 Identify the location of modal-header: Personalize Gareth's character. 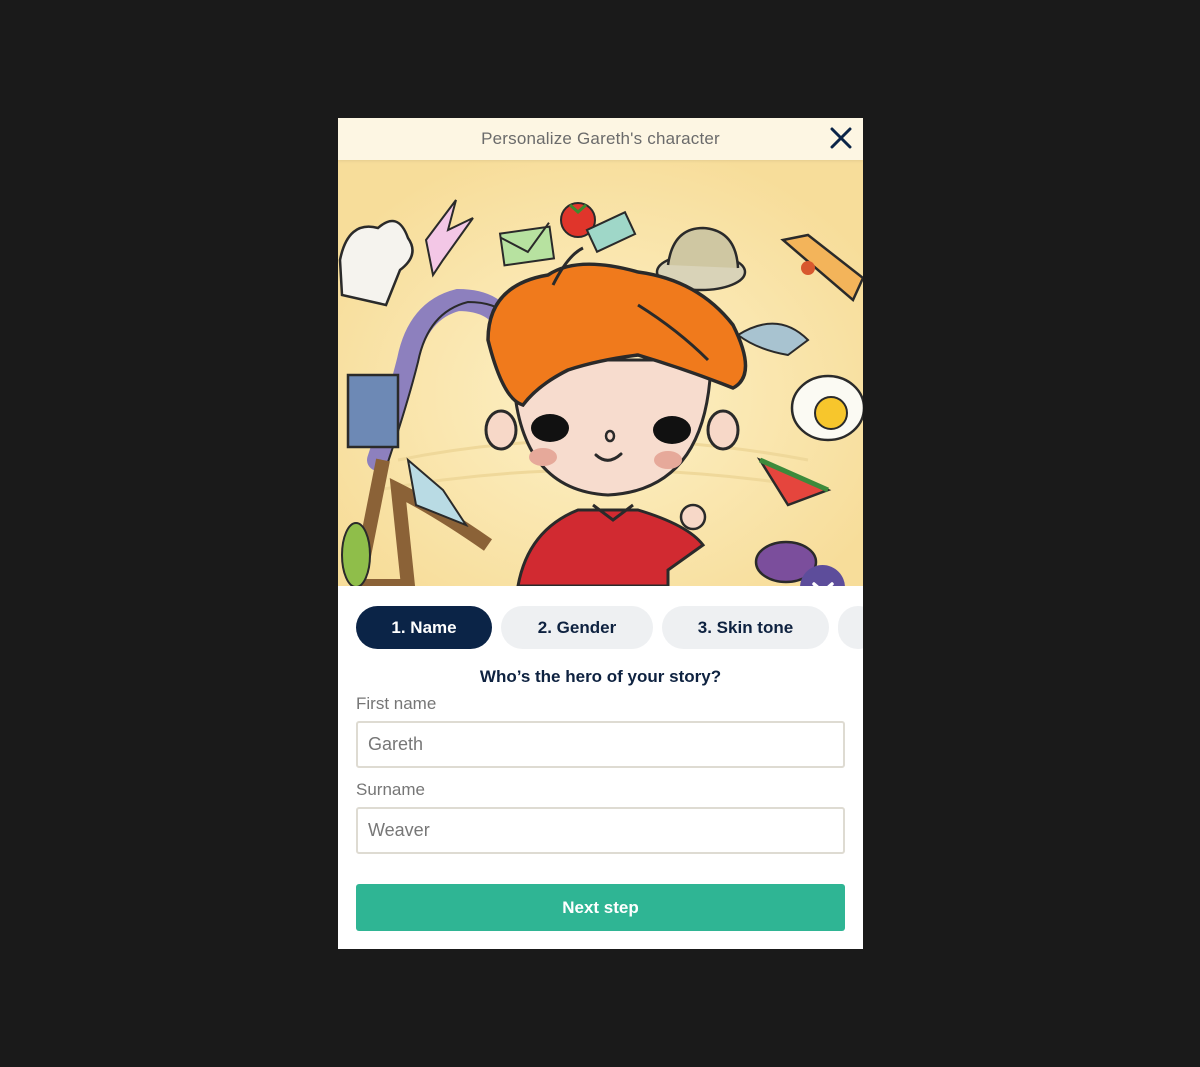
(600, 139).